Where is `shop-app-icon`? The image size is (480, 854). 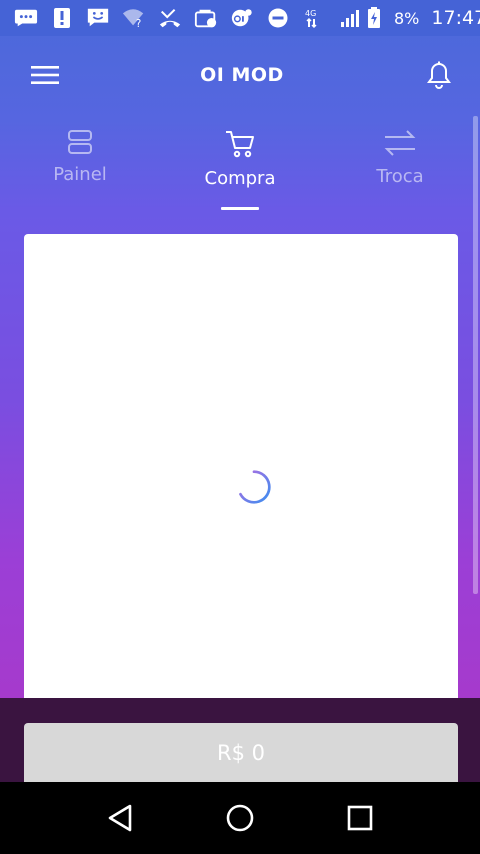 shop-app-icon is located at coordinates (206, 18).